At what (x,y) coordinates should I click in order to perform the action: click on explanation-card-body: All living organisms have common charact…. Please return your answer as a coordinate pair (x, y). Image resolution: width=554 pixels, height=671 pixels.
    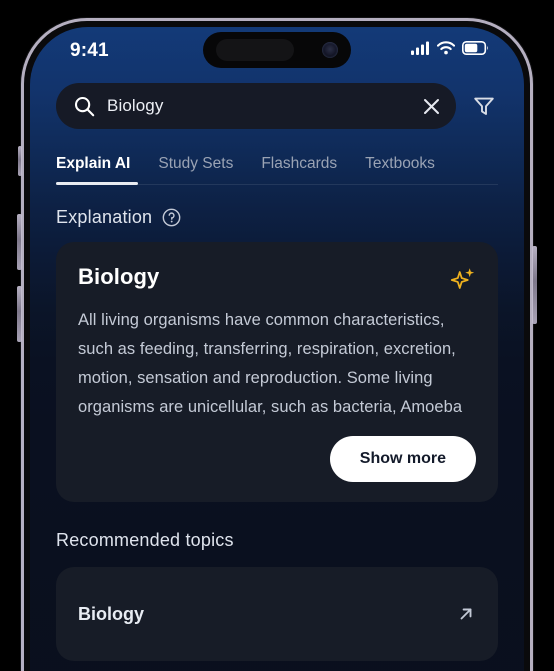
    Looking at the image, I should click on (270, 363).